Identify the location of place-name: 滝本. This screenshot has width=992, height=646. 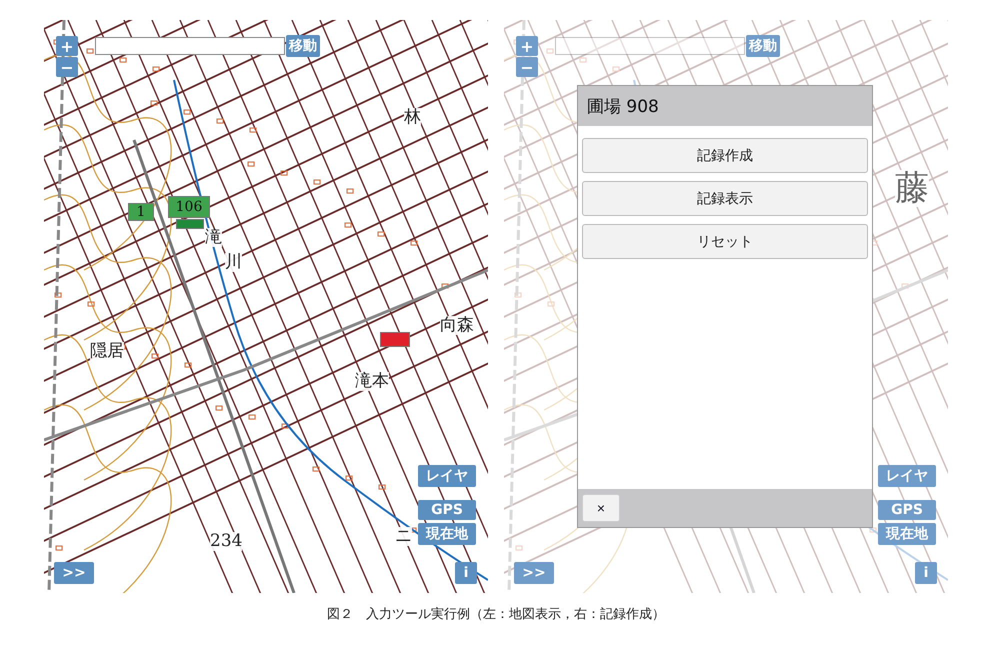
(372, 381).